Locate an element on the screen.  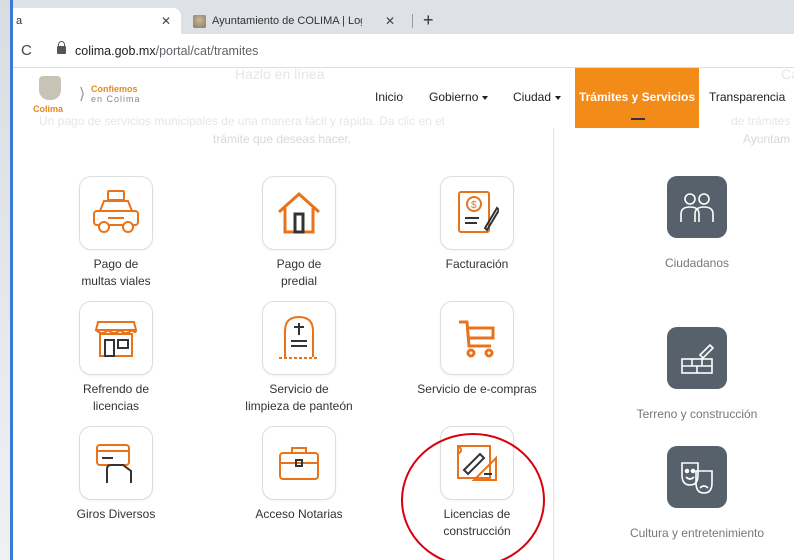
active-indicator is located at coordinates (638, 119).